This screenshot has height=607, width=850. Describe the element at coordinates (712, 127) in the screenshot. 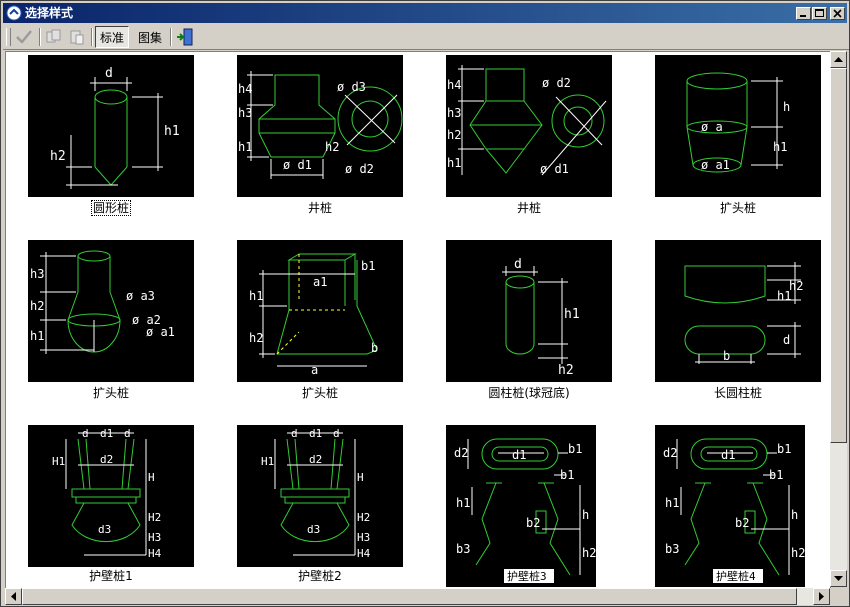

I see `dim-label: ø a` at that location.